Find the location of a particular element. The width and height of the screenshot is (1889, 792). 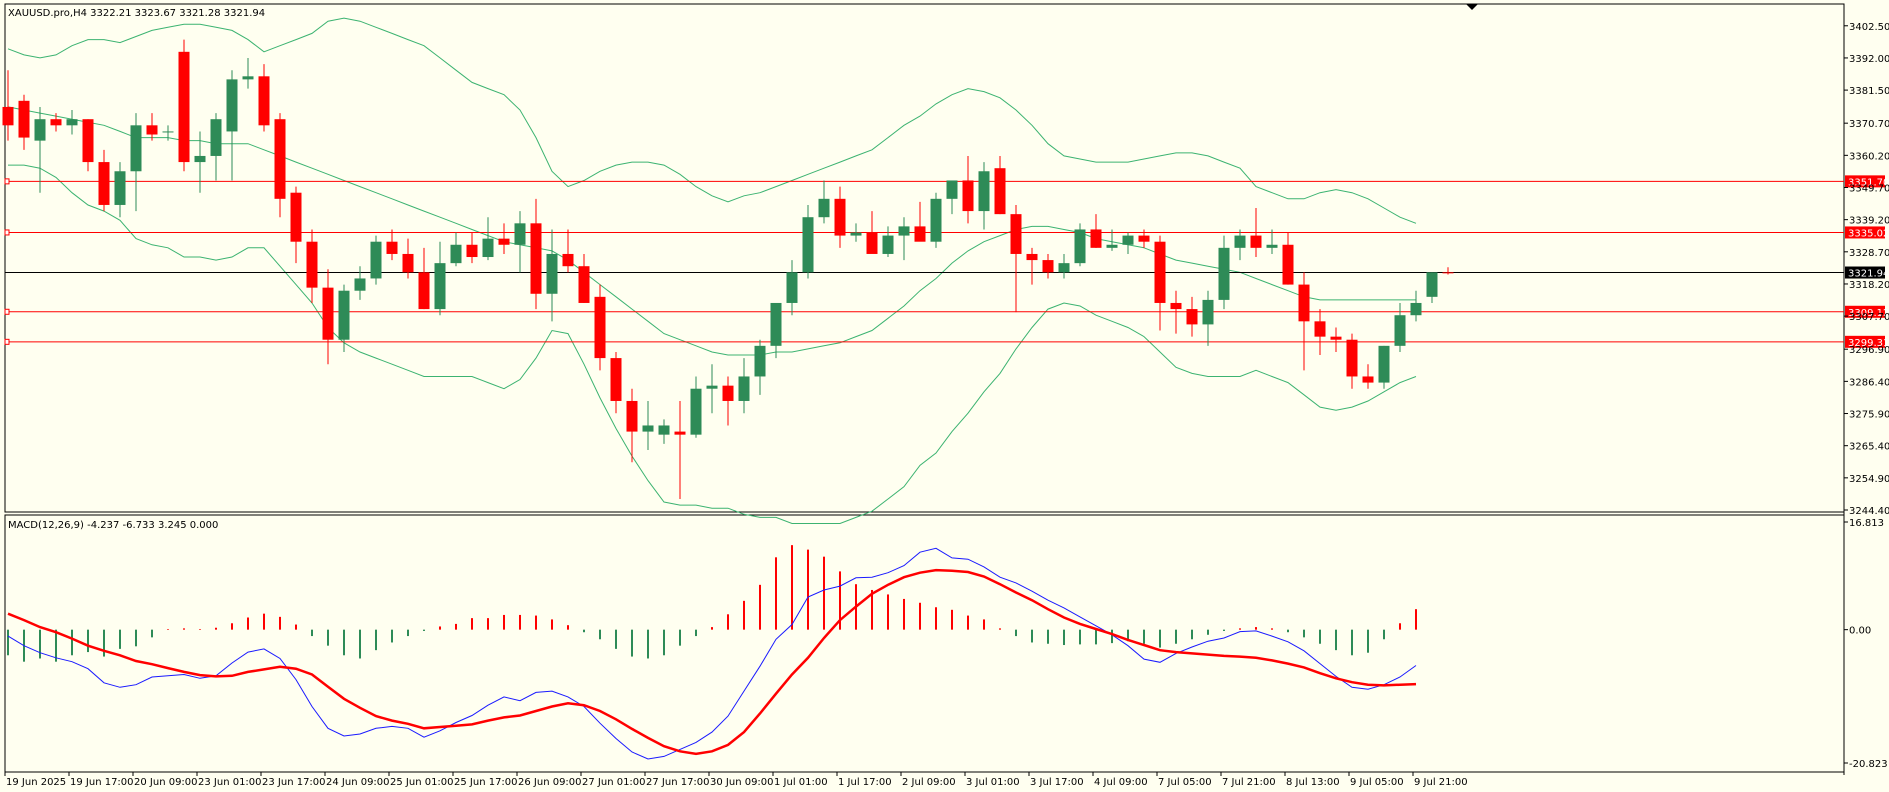

time-tick-label: 9 Jul 05:00 is located at coordinates (1377, 782).